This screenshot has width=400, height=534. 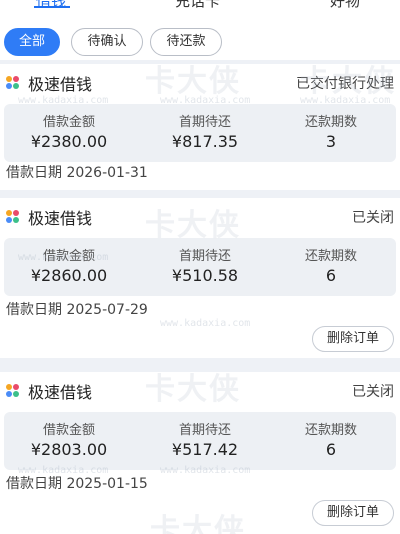 What do you see at coordinates (107, 42) in the screenshot?
I see `filter-pending-confirm: 待确认` at bounding box center [107, 42].